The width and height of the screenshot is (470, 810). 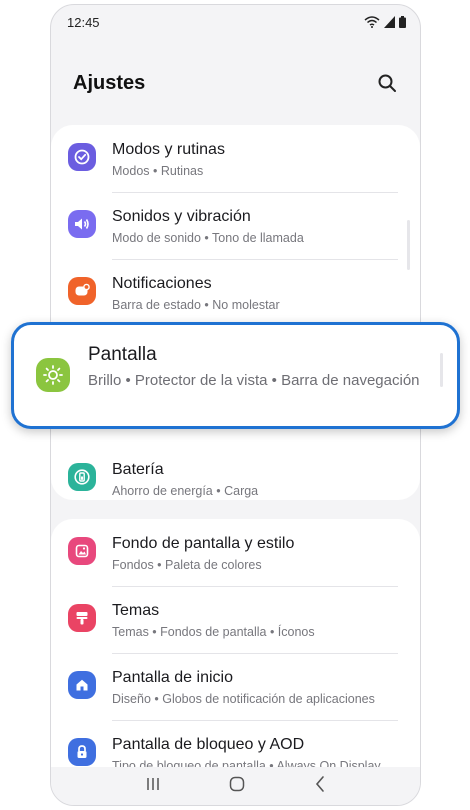 What do you see at coordinates (82, 157) in the screenshot?
I see `modes-routines-icon` at bounding box center [82, 157].